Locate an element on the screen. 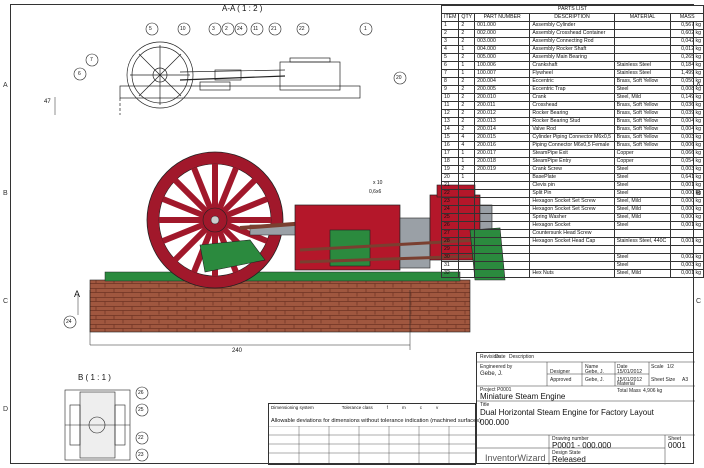 The image size is (704, 468). parts-list-cell: 8 is located at coordinates (450, 81).